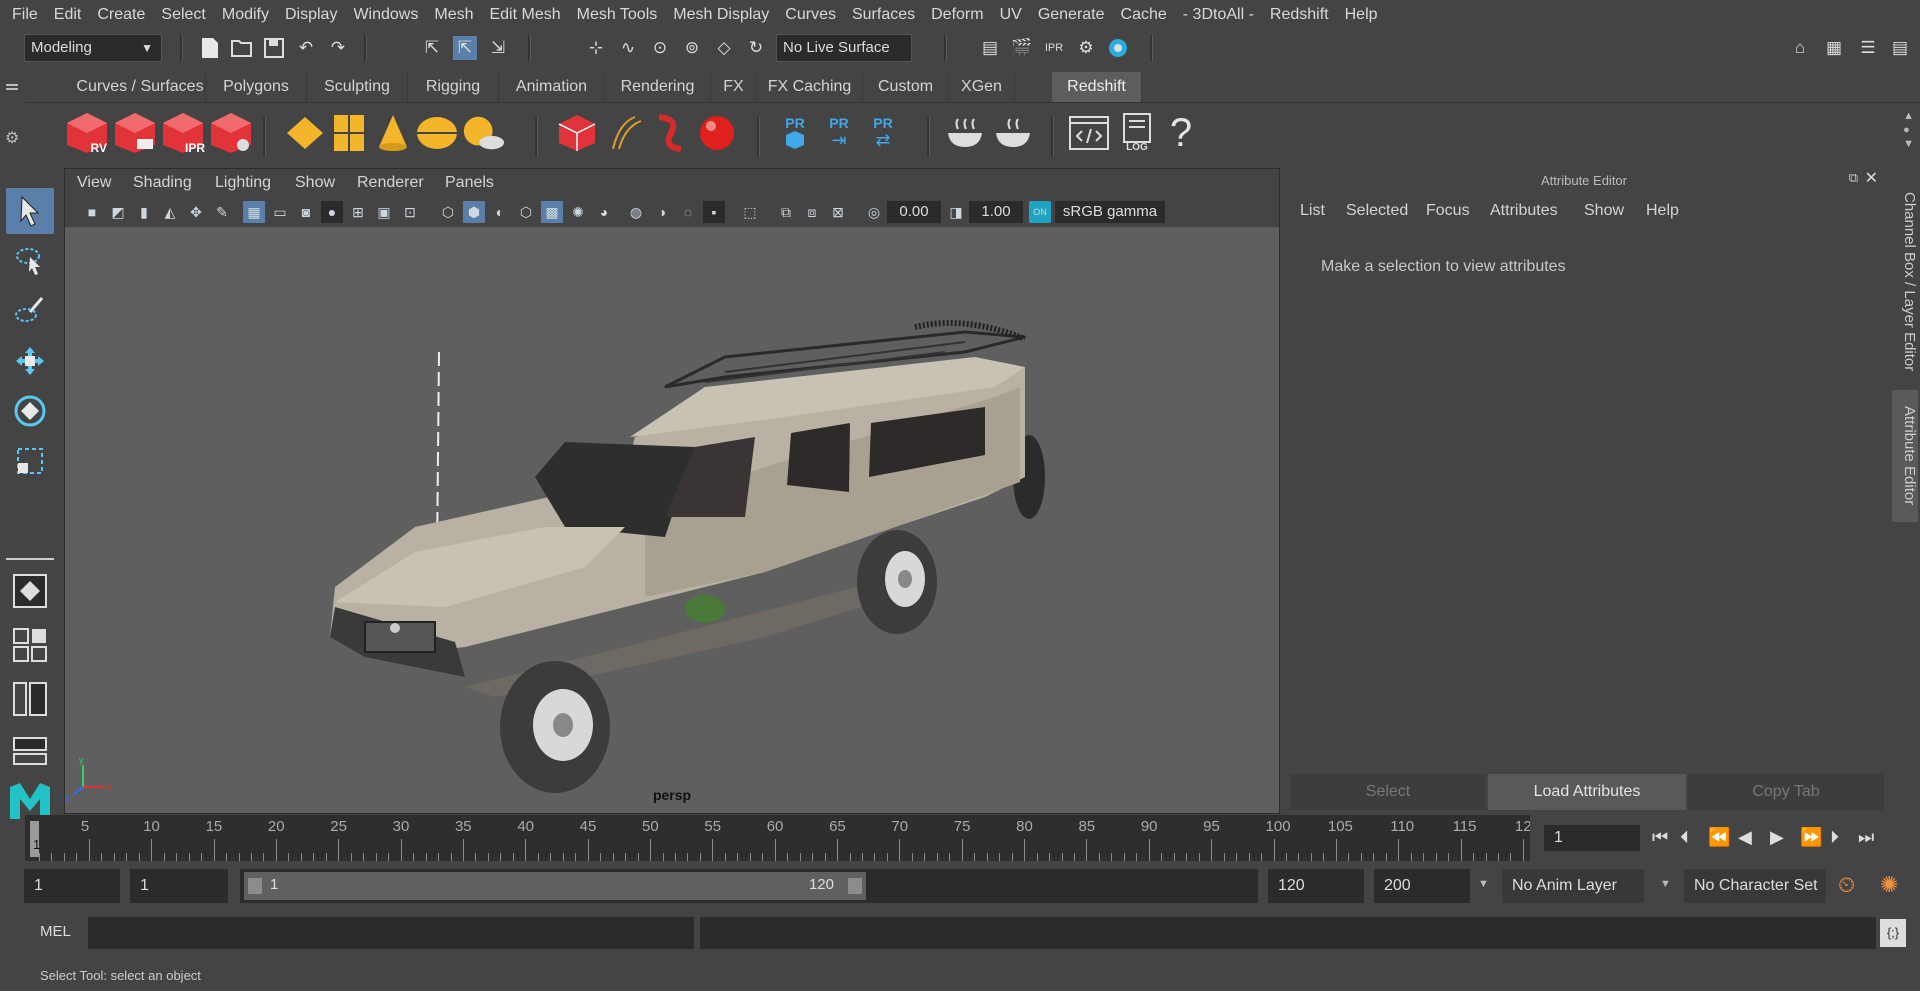  Describe the element at coordinates (121, 15) in the screenshot. I see `menu-create: Create` at that location.